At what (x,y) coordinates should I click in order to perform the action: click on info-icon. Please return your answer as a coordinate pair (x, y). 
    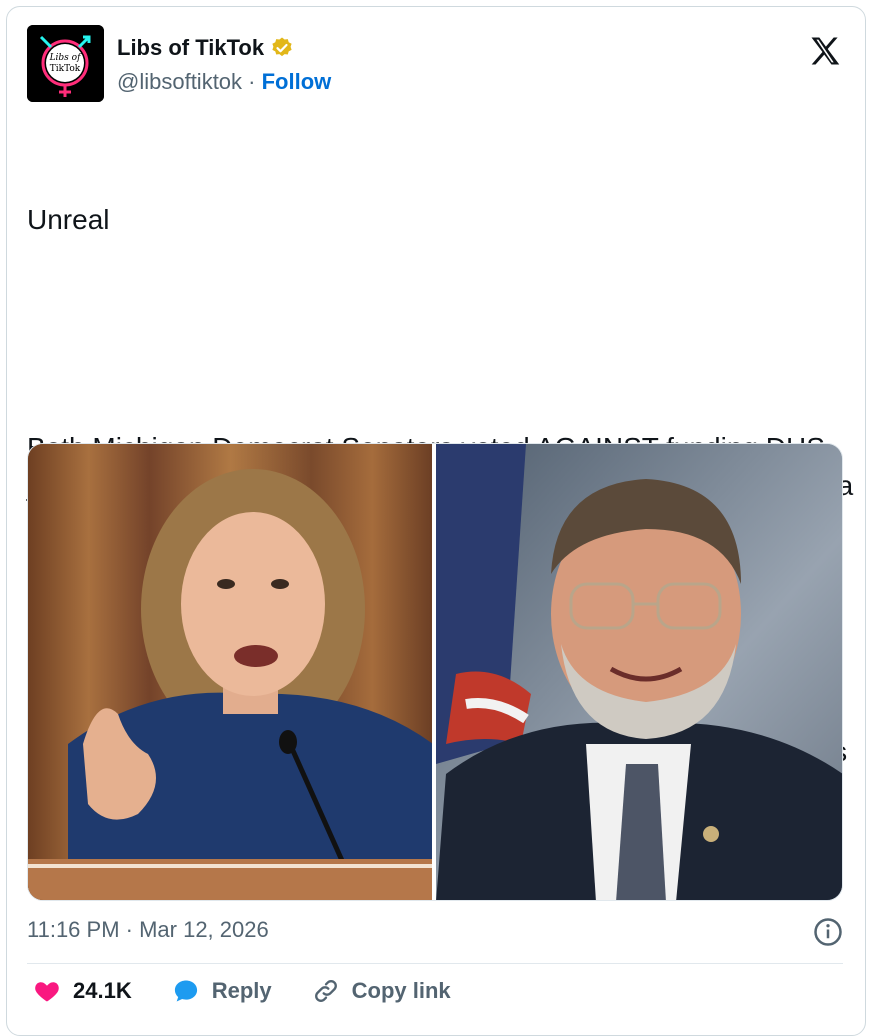
    Looking at the image, I should click on (828, 932).